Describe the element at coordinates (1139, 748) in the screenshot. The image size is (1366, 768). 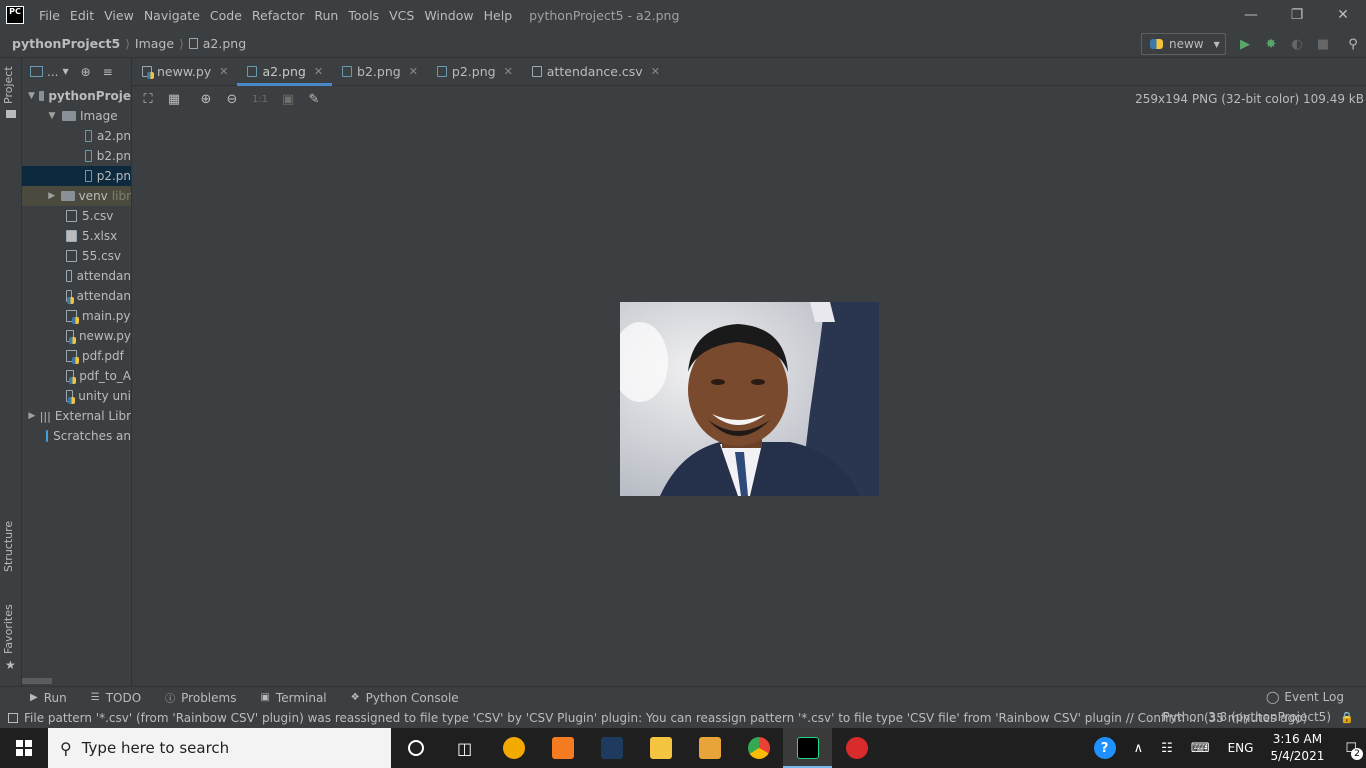
I see `chevron-up-icon: ∧` at that location.